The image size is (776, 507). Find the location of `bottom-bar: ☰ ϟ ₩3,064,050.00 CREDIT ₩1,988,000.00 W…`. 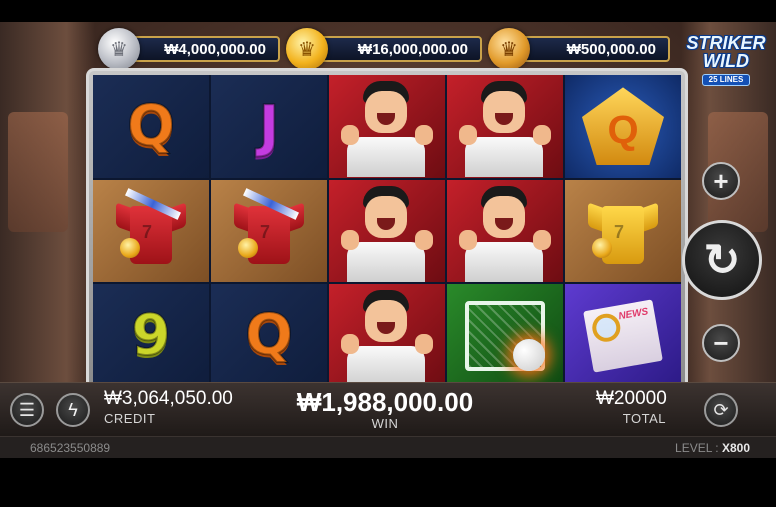

bottom-bar: ☰ ϟ ₩3,064,050.00 CREDIT ₩1,988,000.00 W… is located at coordinates (388, 409).